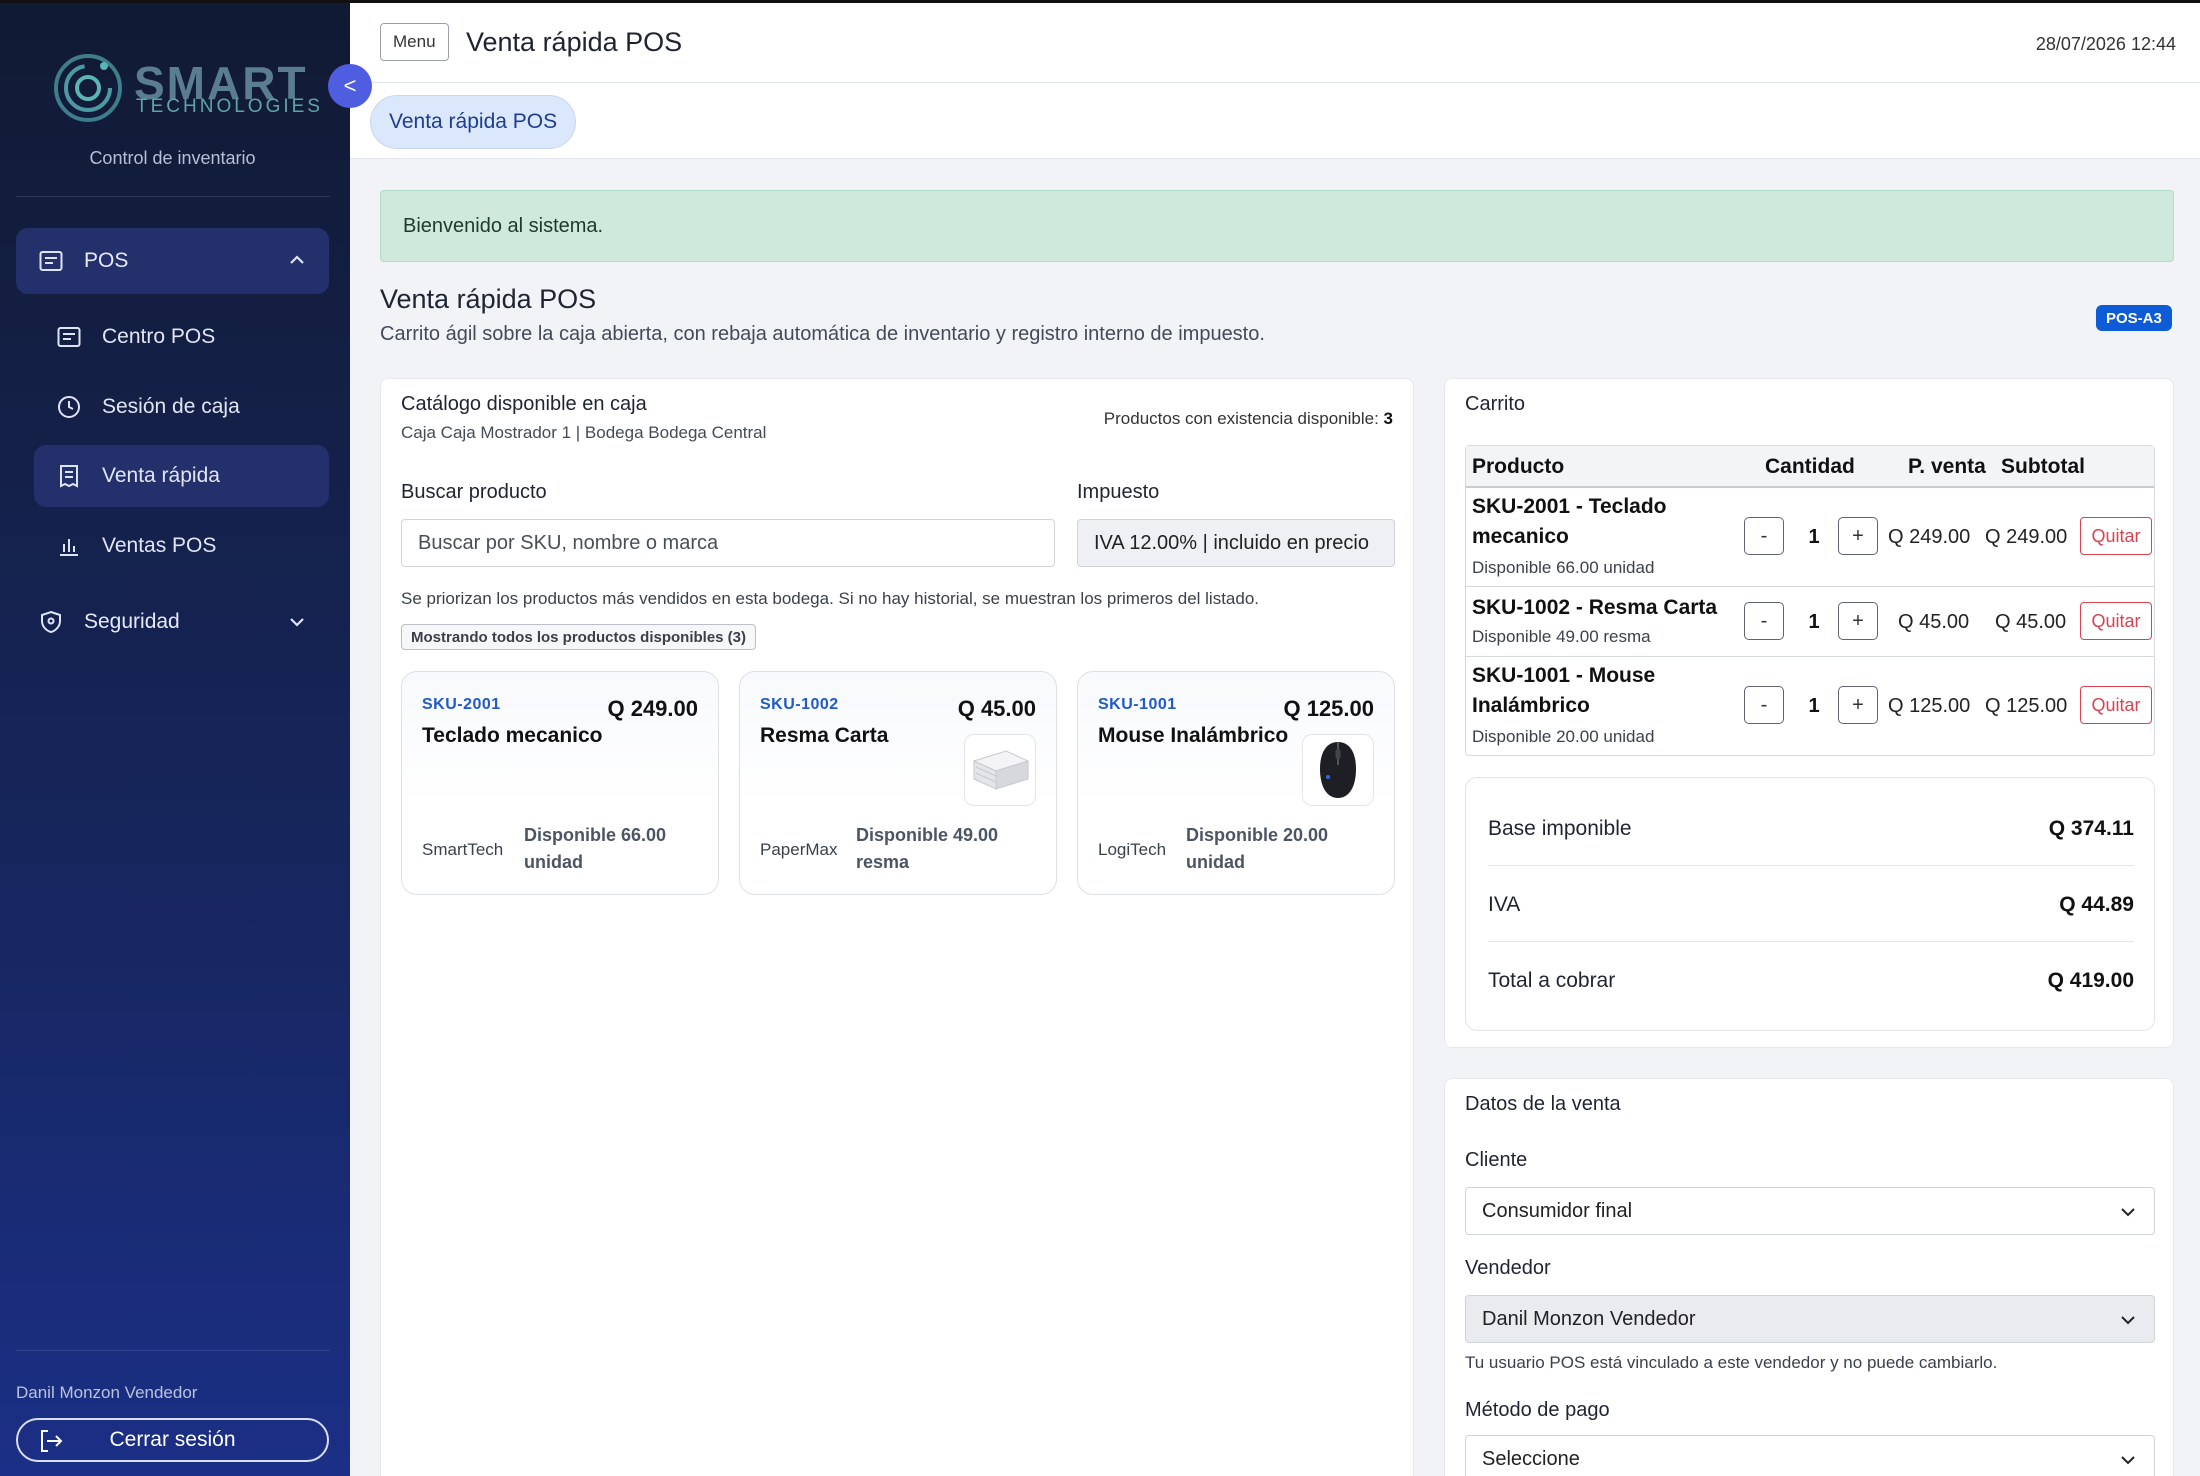 This screenshot has height=1476, width=2200. Describe the element at coordinates (1934, 622) in the screenshot. I see `cart-unit-price: Q 45.00` at that location.